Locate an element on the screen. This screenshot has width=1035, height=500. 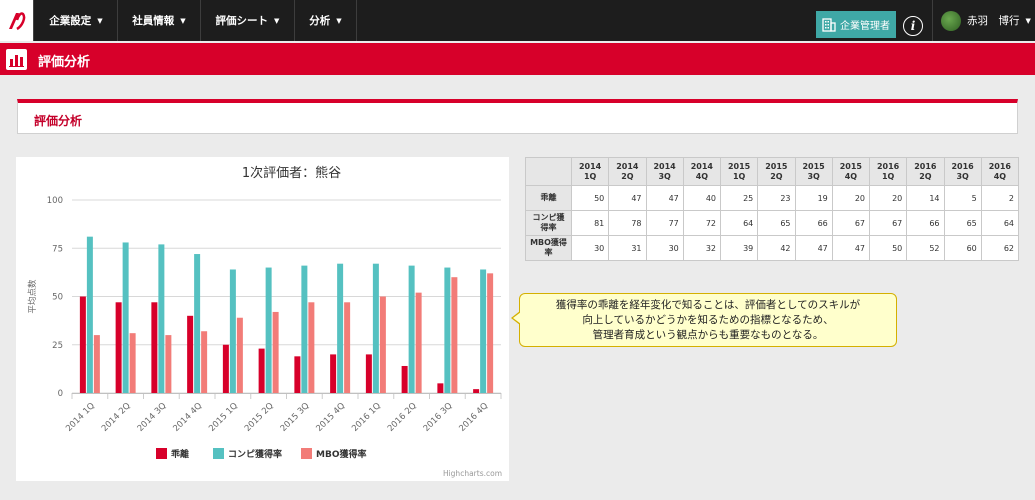
table-row: 乖離 50 47 47 40 25 23 19 20 20 14 5 2 is located at coordinates (772, 198).